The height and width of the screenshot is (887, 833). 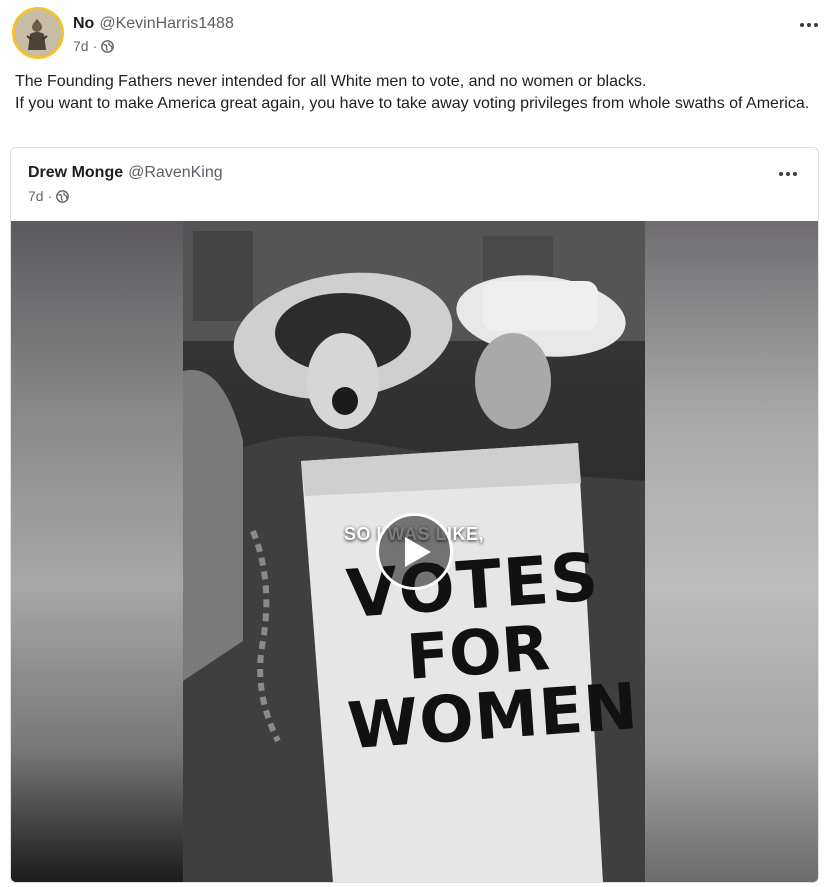 I want to click on more-options-button, so click(x=809, y=25).